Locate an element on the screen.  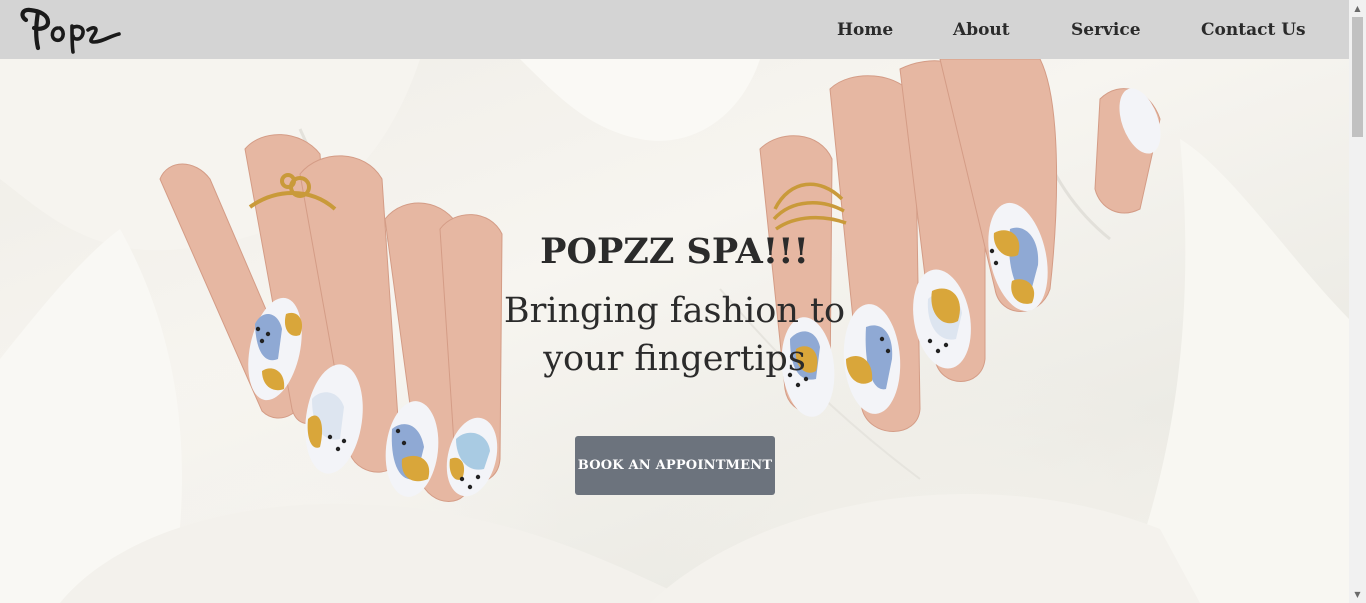
page-scrollbar: ▲ ▼ is located at coordinates (1357, 301).